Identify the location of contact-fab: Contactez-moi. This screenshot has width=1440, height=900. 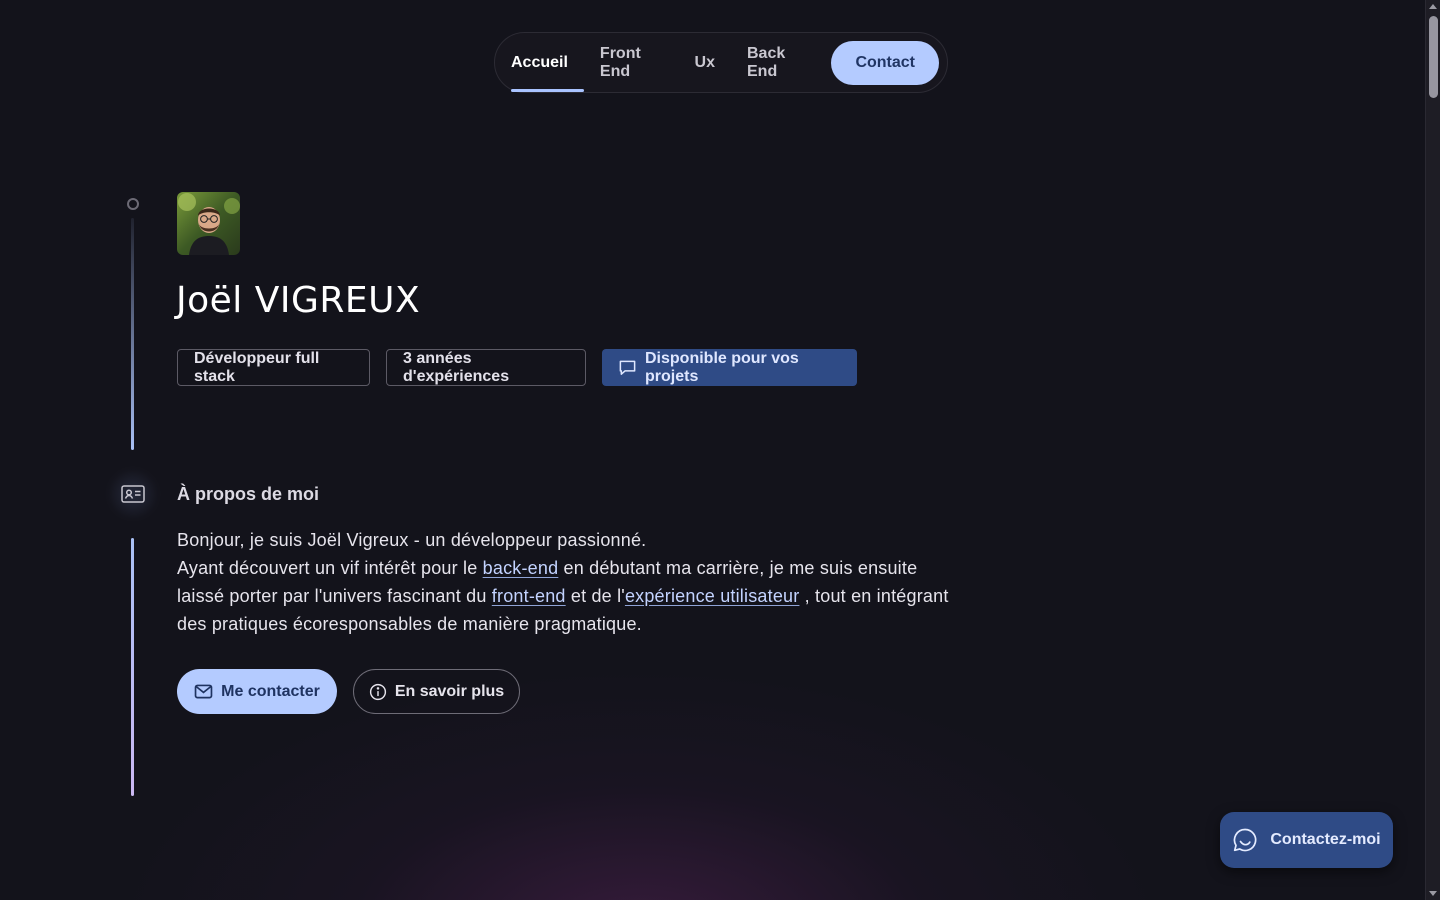
(1306, 840).